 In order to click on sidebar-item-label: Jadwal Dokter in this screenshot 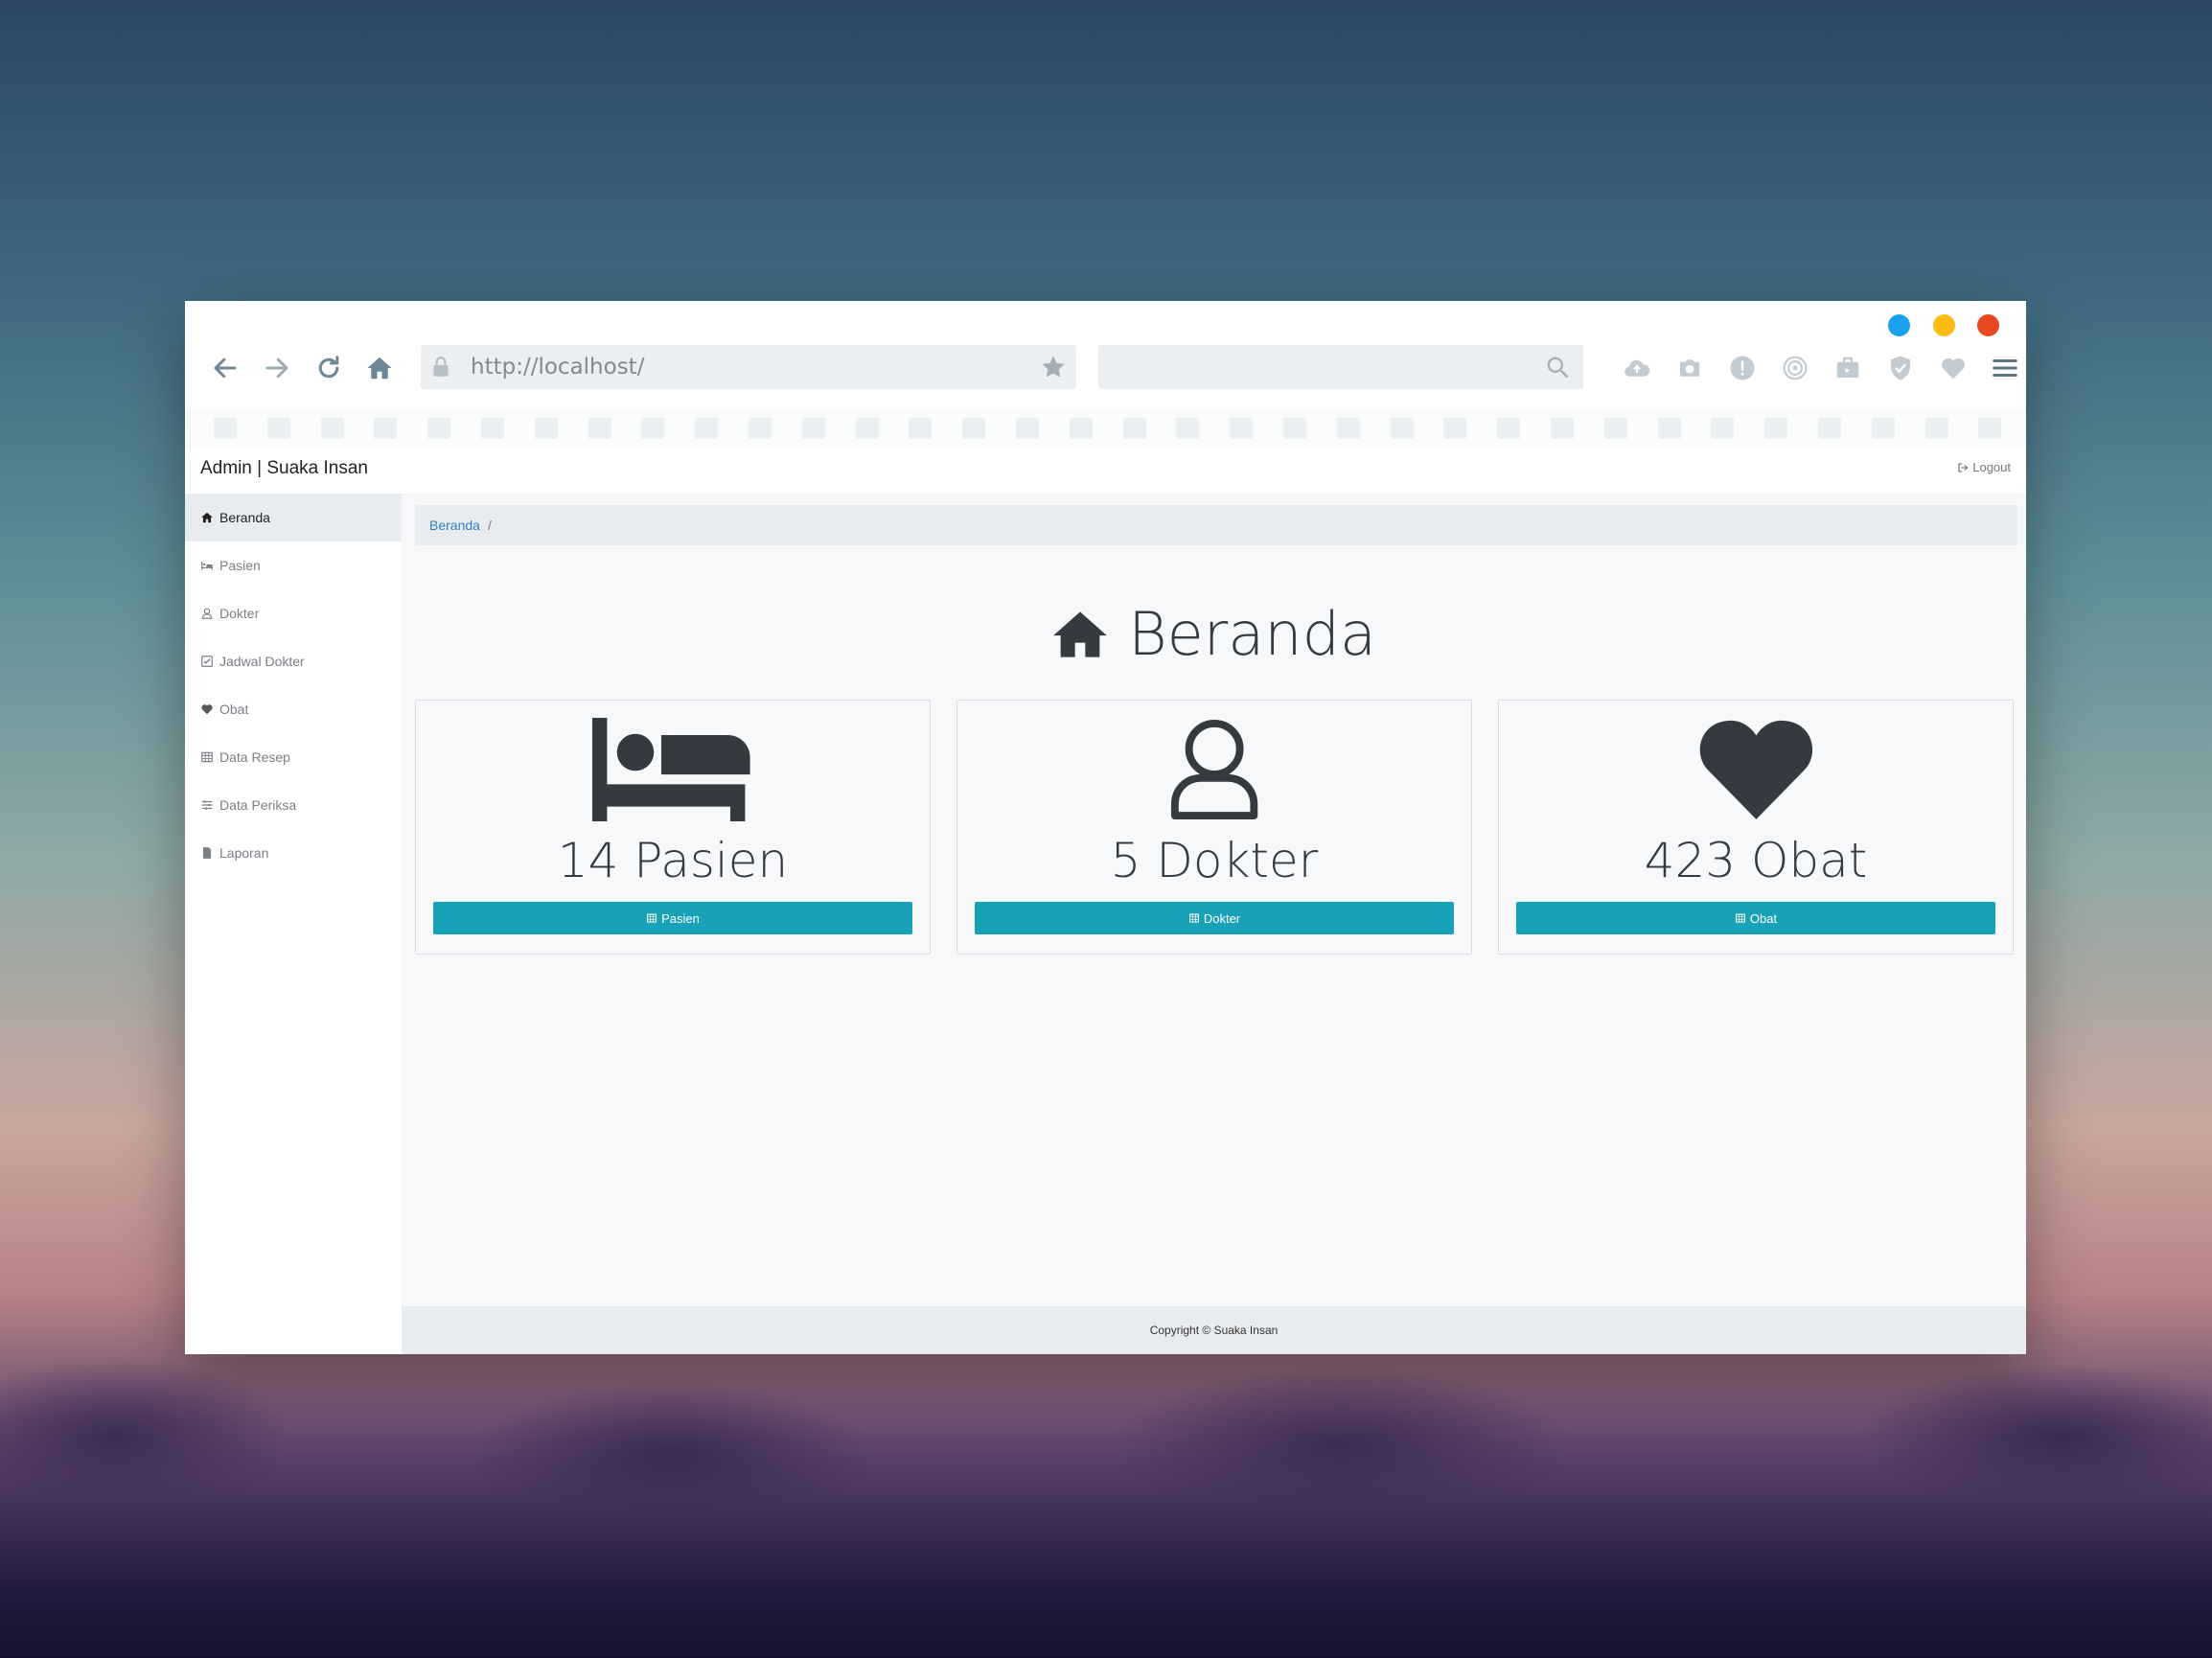, I will do `click(262, 662)`.